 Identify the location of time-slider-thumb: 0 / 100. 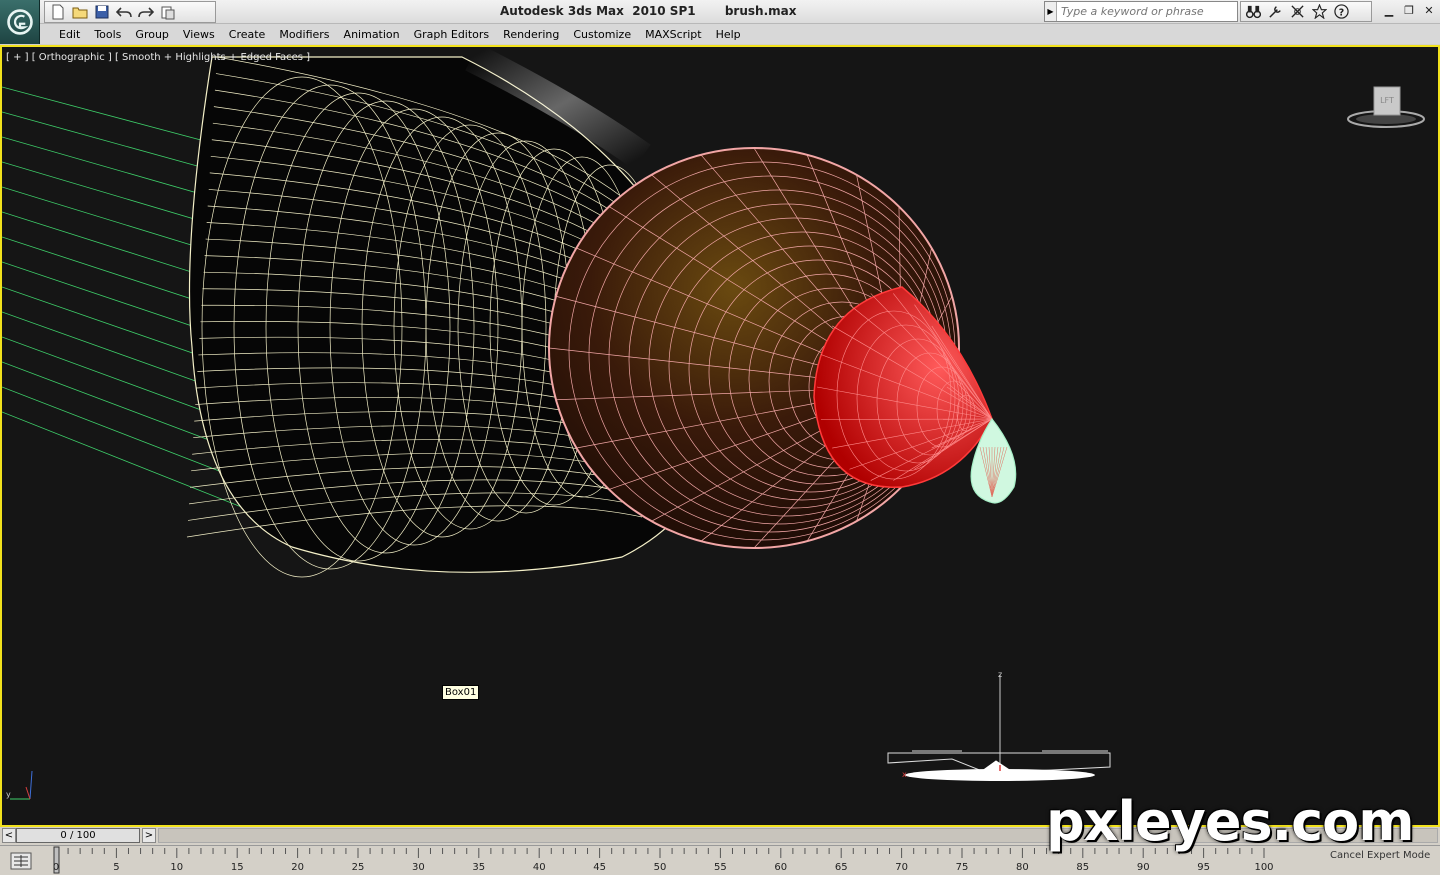
(78, 835).